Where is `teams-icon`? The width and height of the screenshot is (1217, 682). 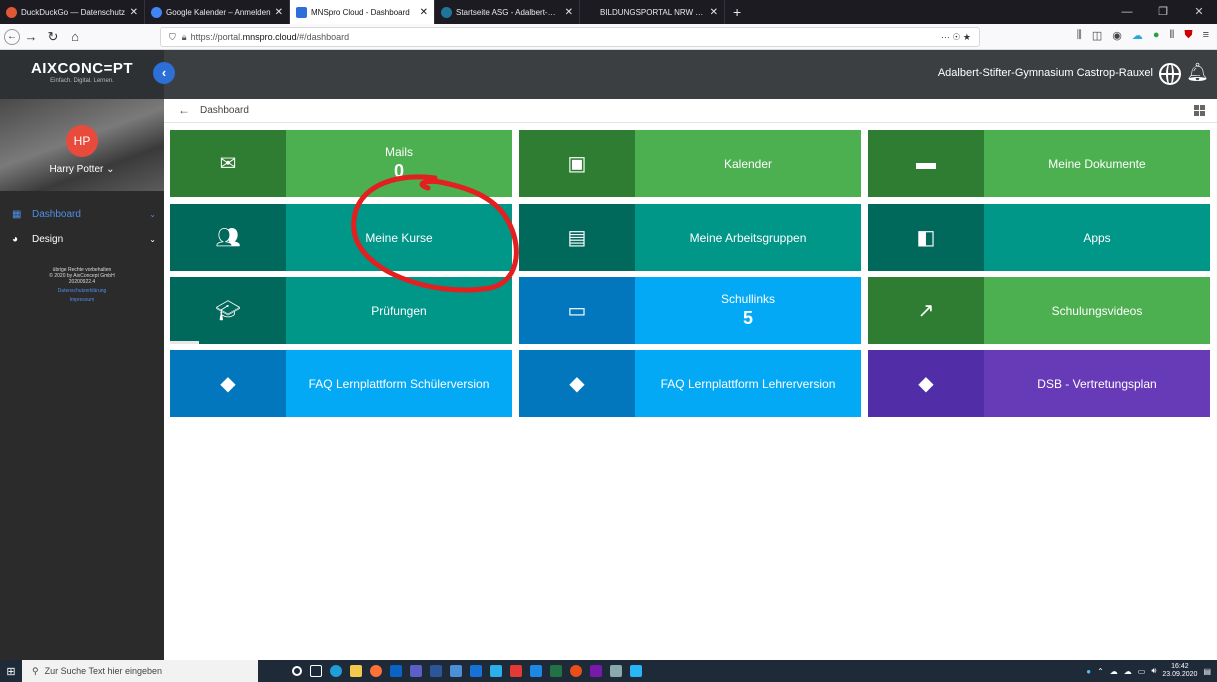 teams-icon is located at coordinates (416, 671).